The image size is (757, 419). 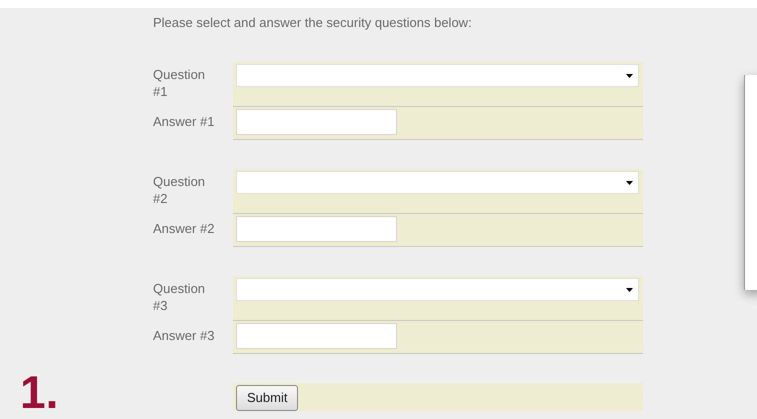 I want to click on question-label: Question #1, so click(x=179, y=83).